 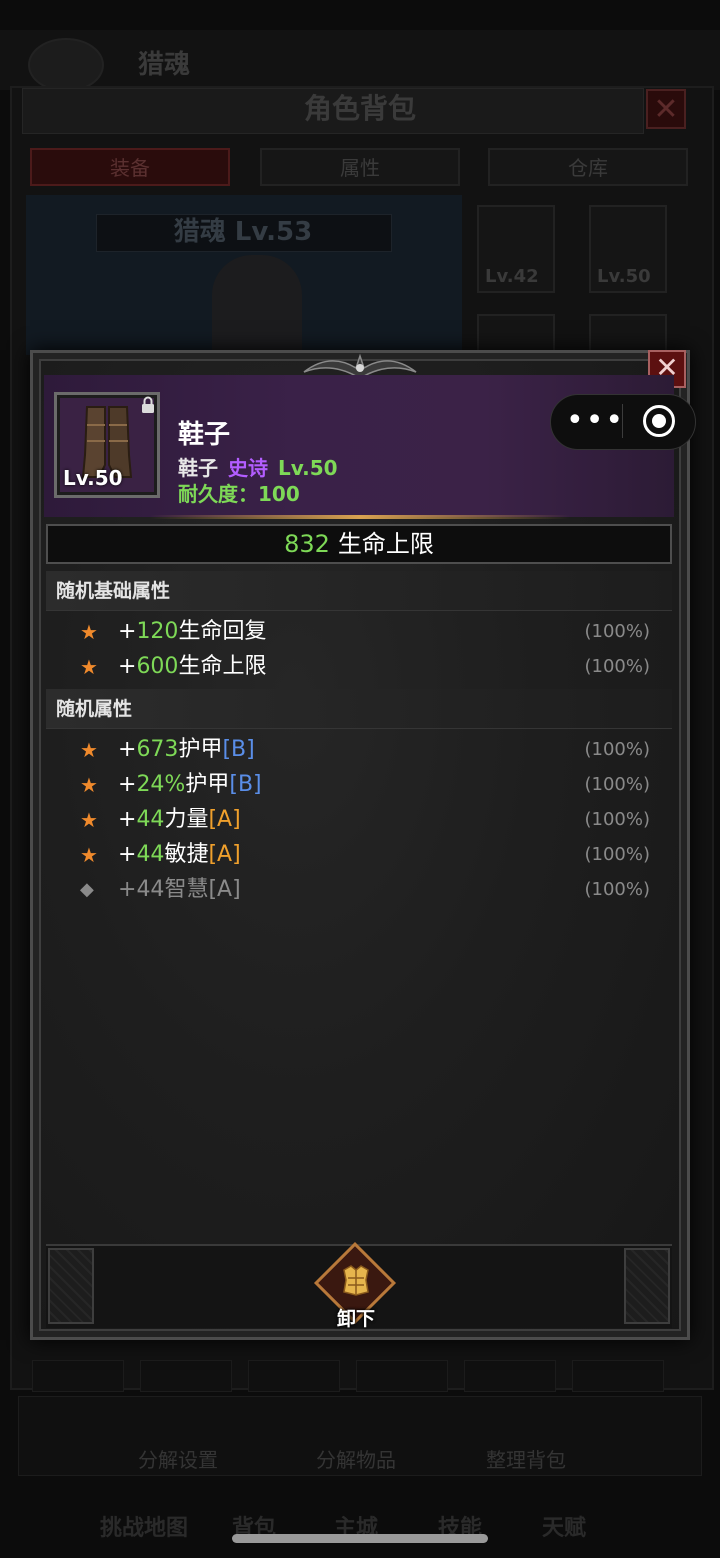 I want to click on base-attributes-heading: 随机基础属性, so click(x=359, y=591).